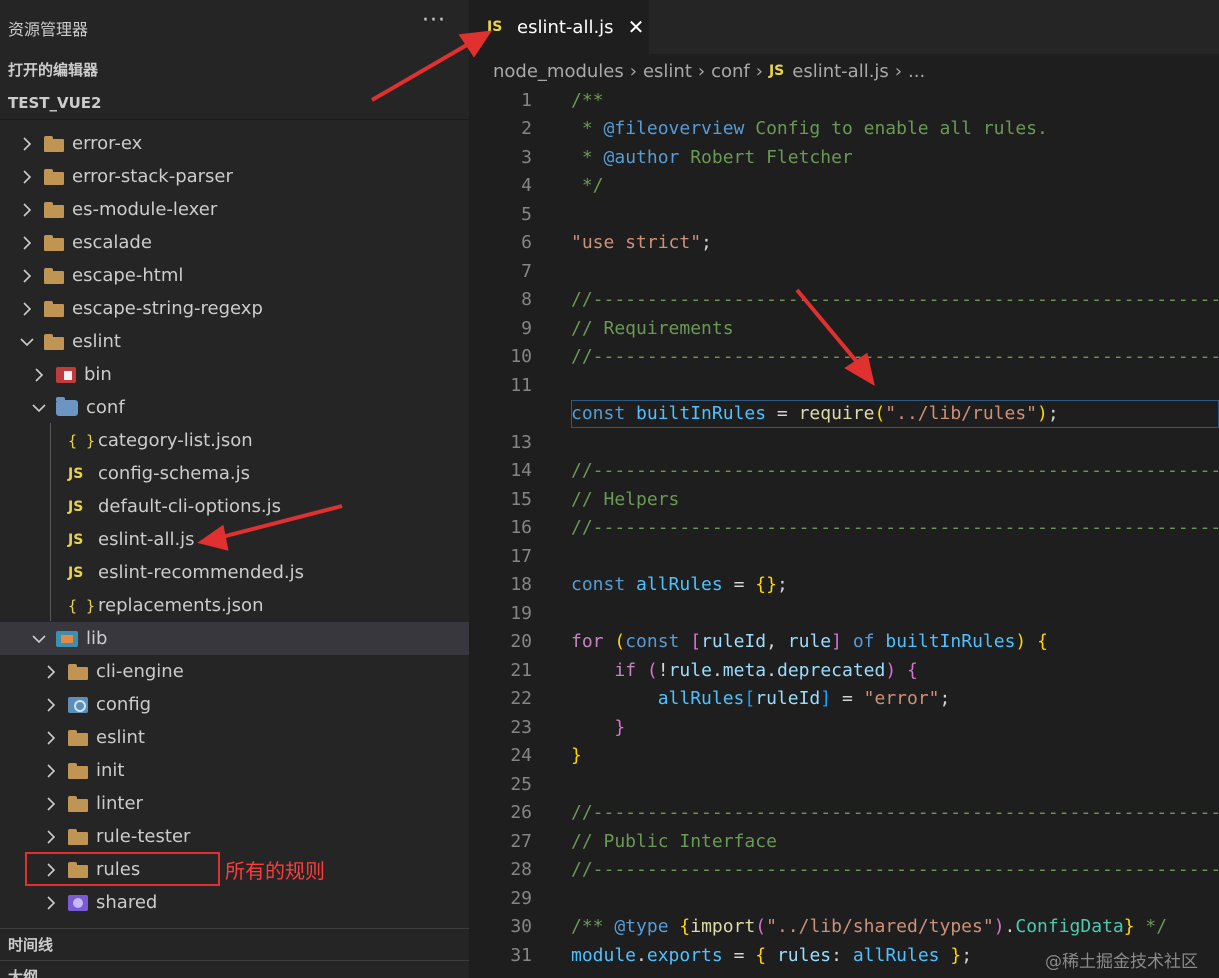  Describe the element at coordinates (234, 209) in the screenshot. I see `tree-item: es-module-lexer` at that location.